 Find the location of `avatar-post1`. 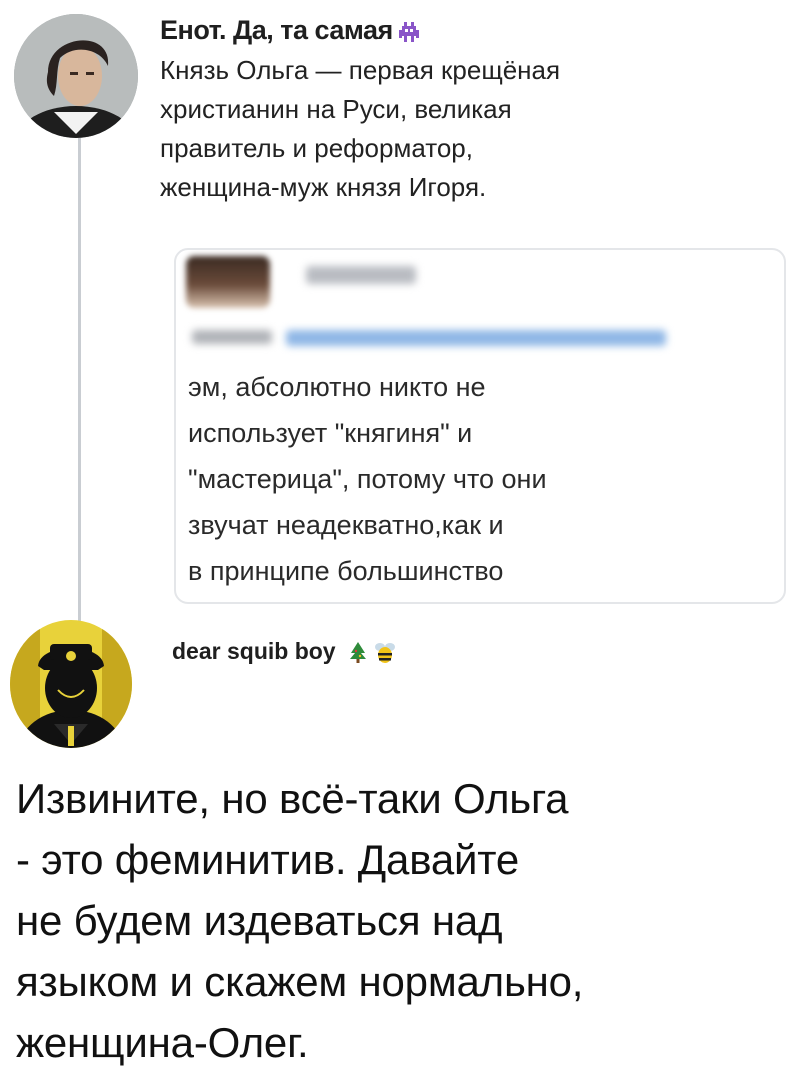

avatar-post1 is located at coordinates (76, 76).